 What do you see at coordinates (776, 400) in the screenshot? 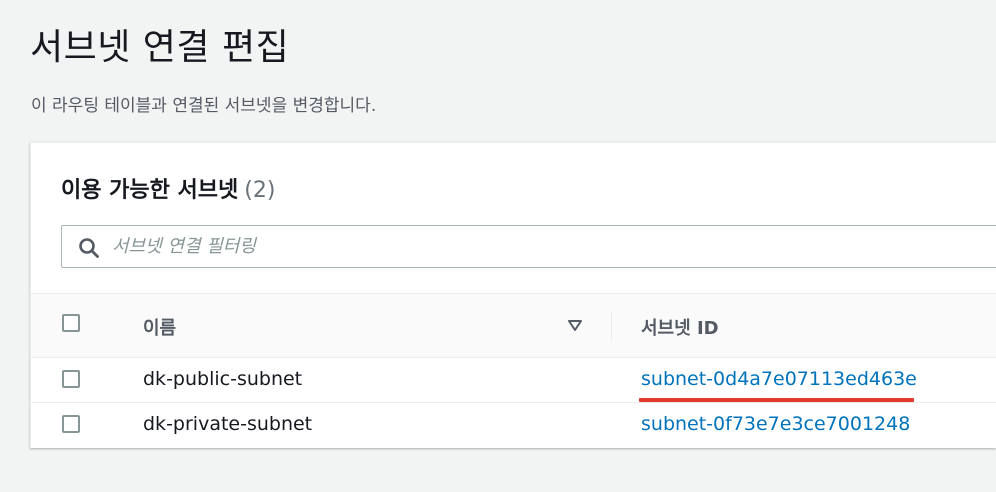
I see `highlight-underline` at bounding box center [776, 400].